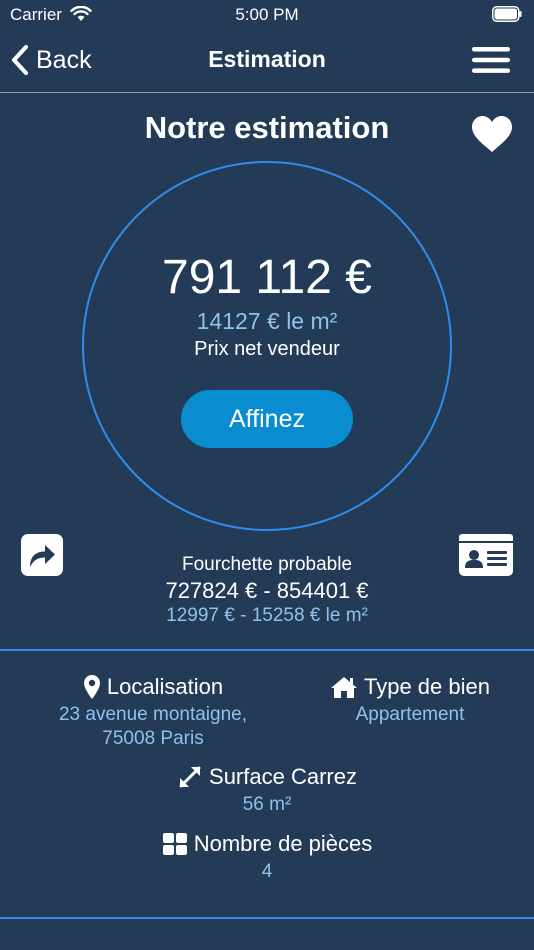  Describe the element at coordinates (492, 134) in the screenshot. I see `heart-icon` at that location.